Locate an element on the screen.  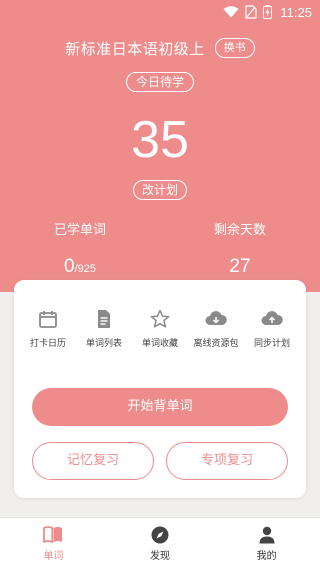
tool-offline-pack: 离线资源包 is located at coordinates (216, 328).